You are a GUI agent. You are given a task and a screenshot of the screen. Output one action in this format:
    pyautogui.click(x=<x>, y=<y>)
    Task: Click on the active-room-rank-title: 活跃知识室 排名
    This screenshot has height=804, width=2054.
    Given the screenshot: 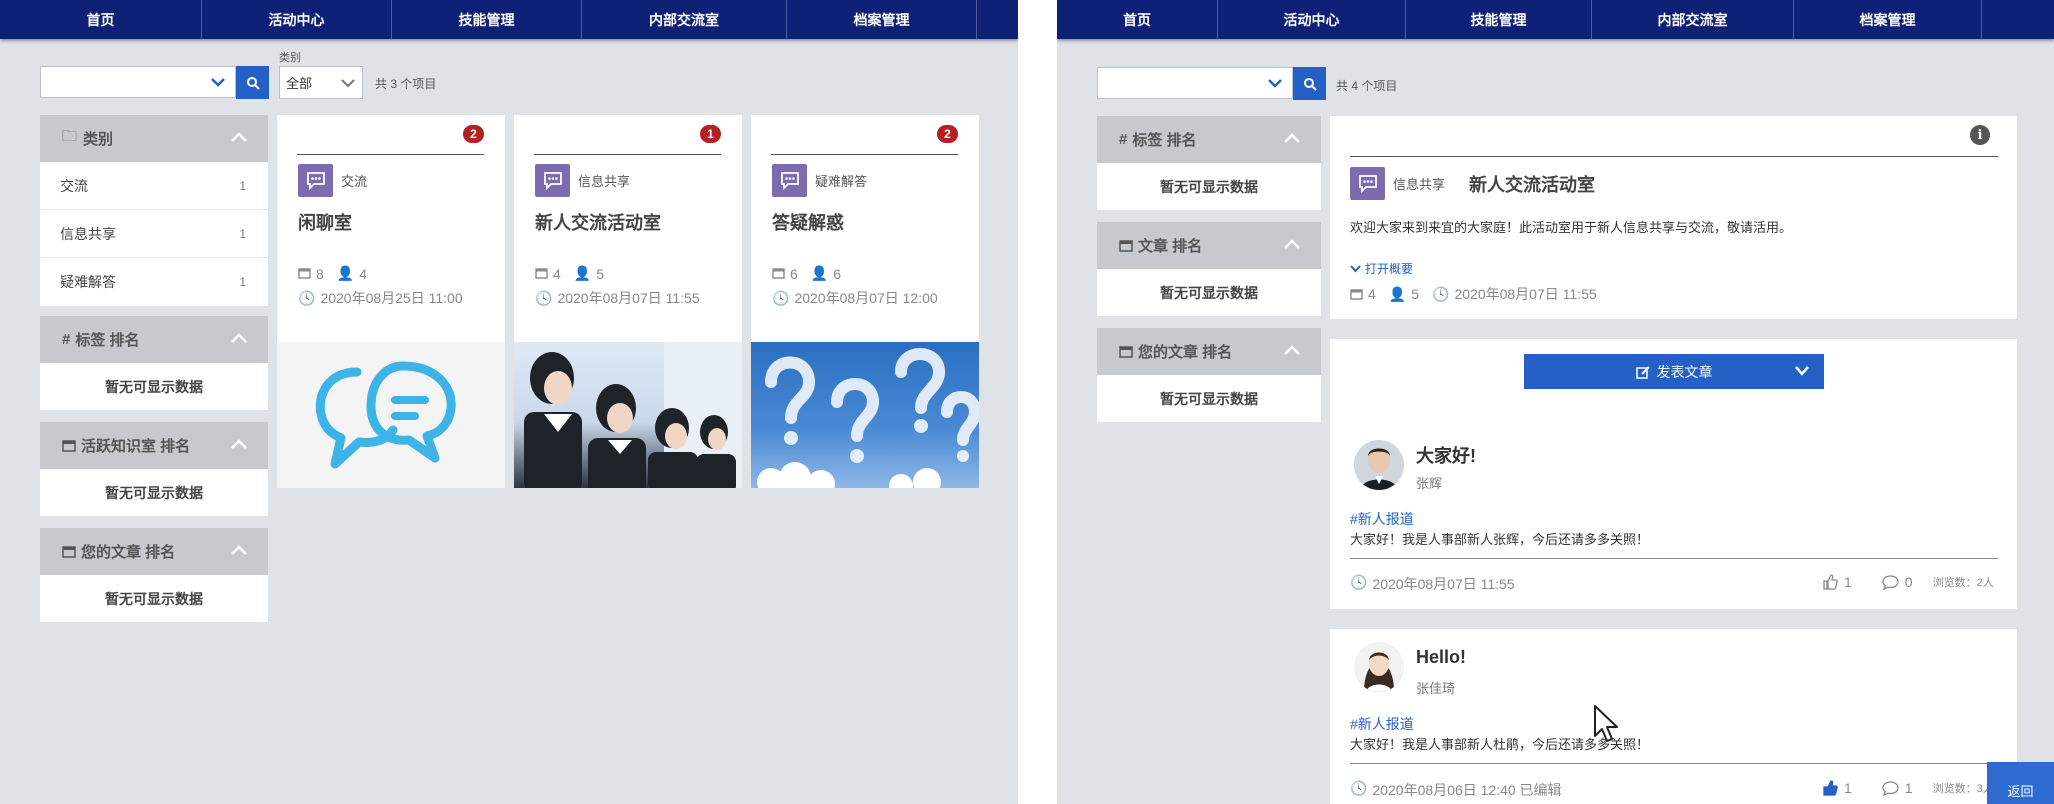 What is the action you would take?
    pyautogui.click(x=136, y=446)
    